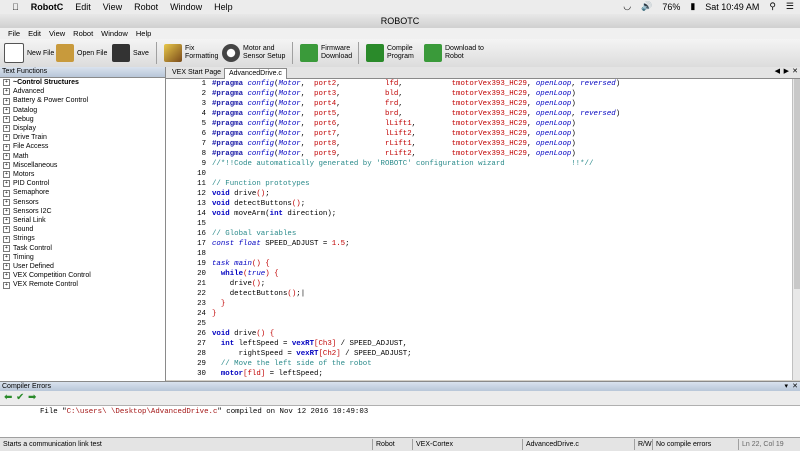  Describe the element at coordinates (191, 53) in the screenshot. I see `fix-formatting-button: Fix Formatting` at that location.